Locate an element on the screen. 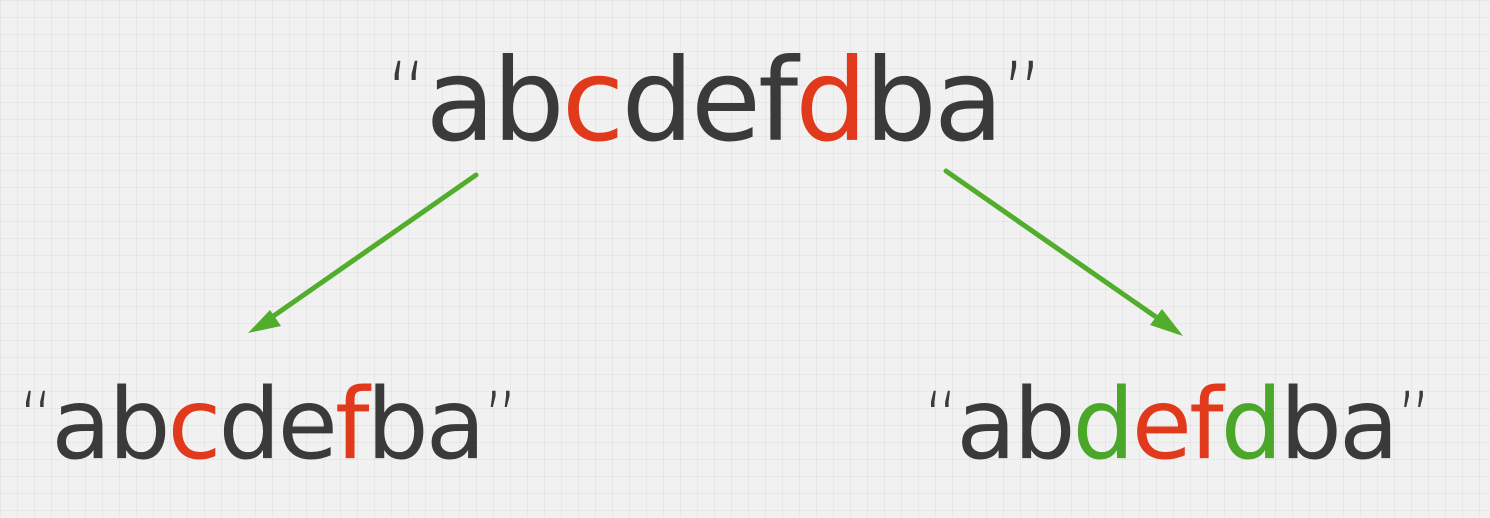  char-highlight-red: c is located at coordinates (194, 425).